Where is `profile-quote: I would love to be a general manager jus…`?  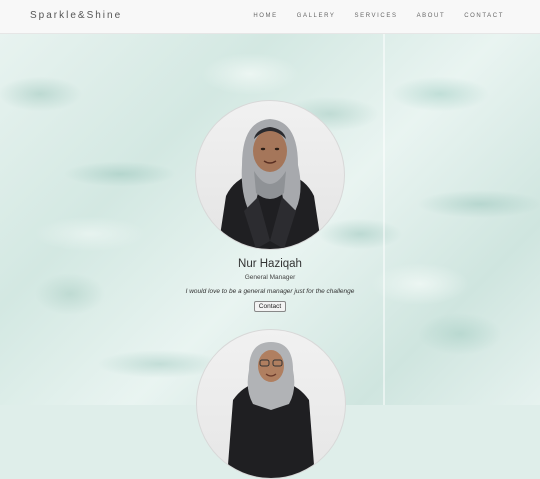
profile-quote: I would love to be a general manager jus… is located at coordinates (270, 291).